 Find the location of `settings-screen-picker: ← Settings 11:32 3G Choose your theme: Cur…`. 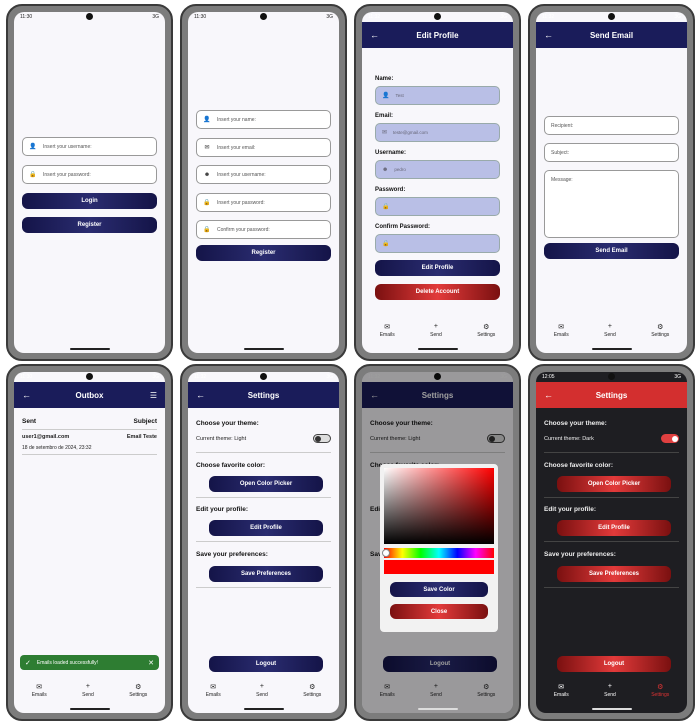

settings-screen-picker: ← Settings 11:32 3G Choose your theme: Cur… is located at coordinates (437, 542).